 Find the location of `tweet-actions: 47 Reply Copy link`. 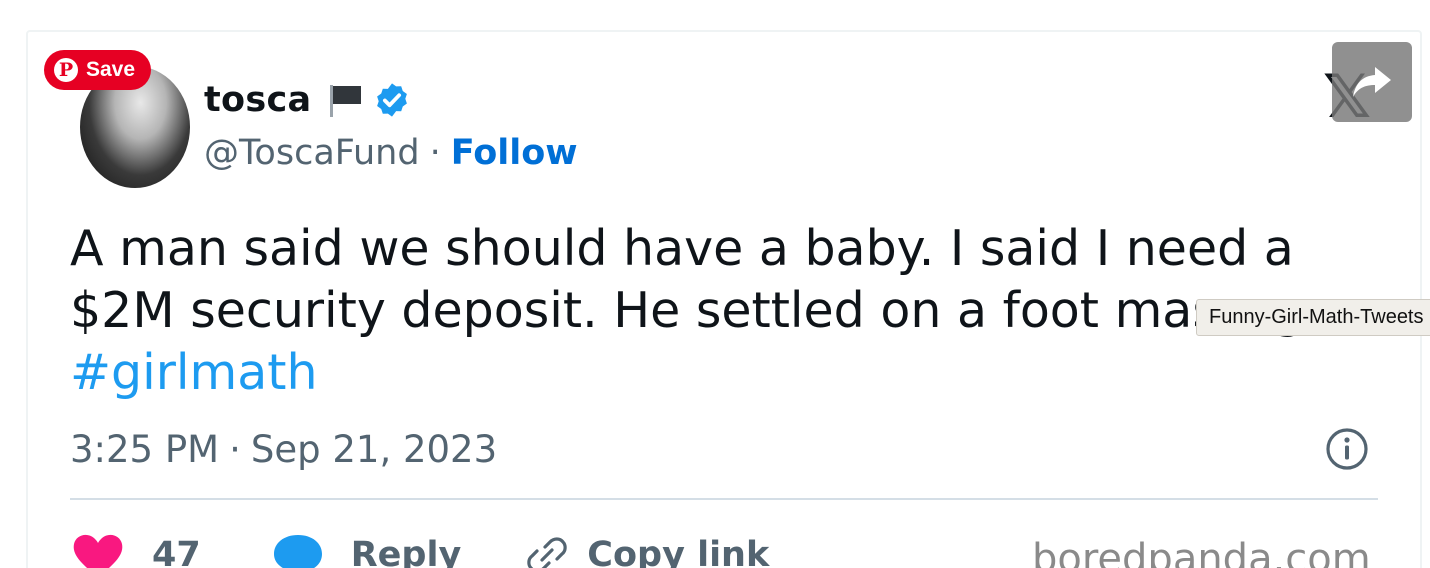

tweet-actions: 47 Reply Copy link is located at coordinates (419, 549).